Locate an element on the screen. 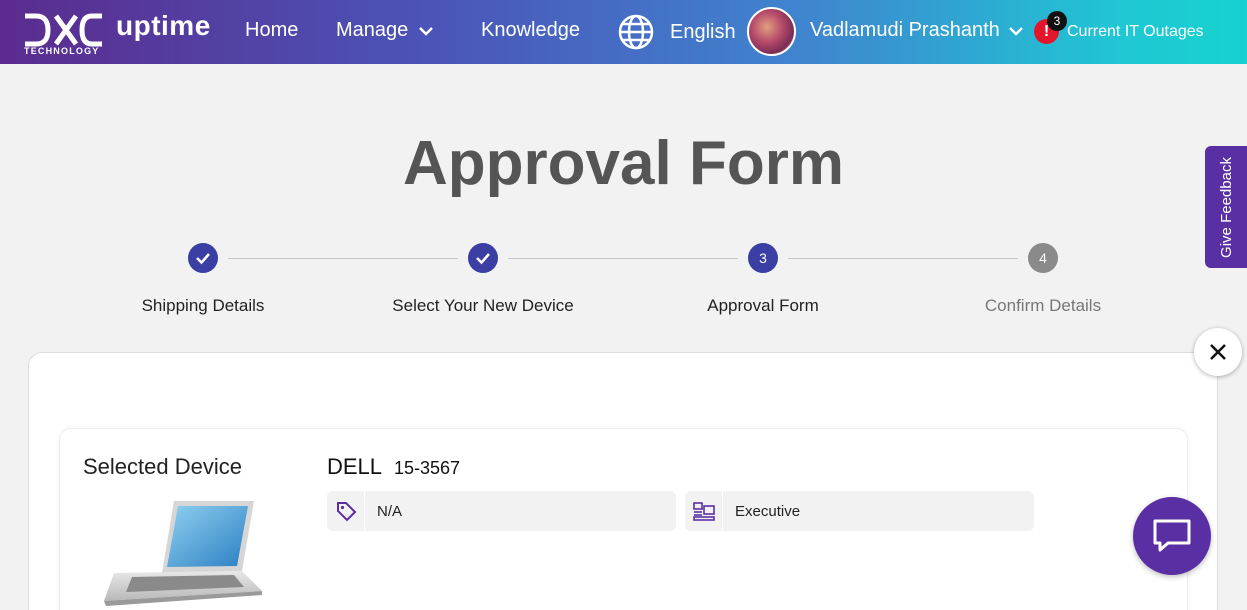  give-feedback-label: Give Feedback is located at coordinates (1226, 207).